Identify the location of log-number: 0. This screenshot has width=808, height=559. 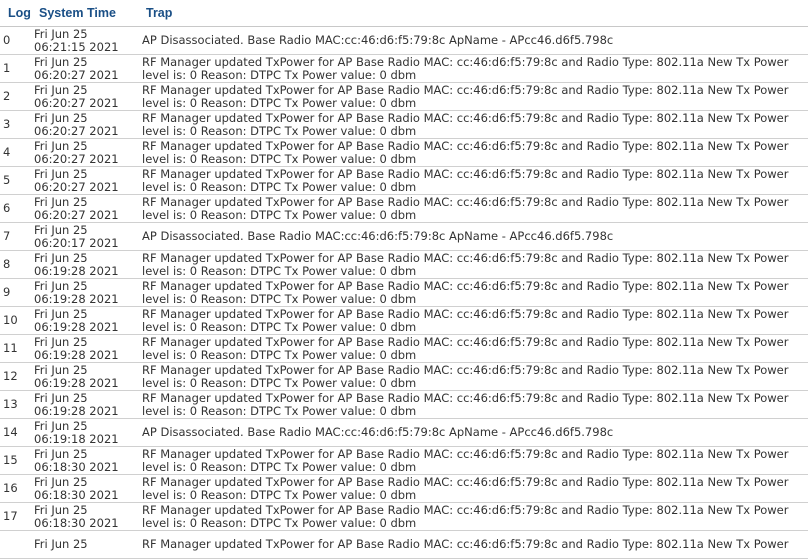
(16, 40).